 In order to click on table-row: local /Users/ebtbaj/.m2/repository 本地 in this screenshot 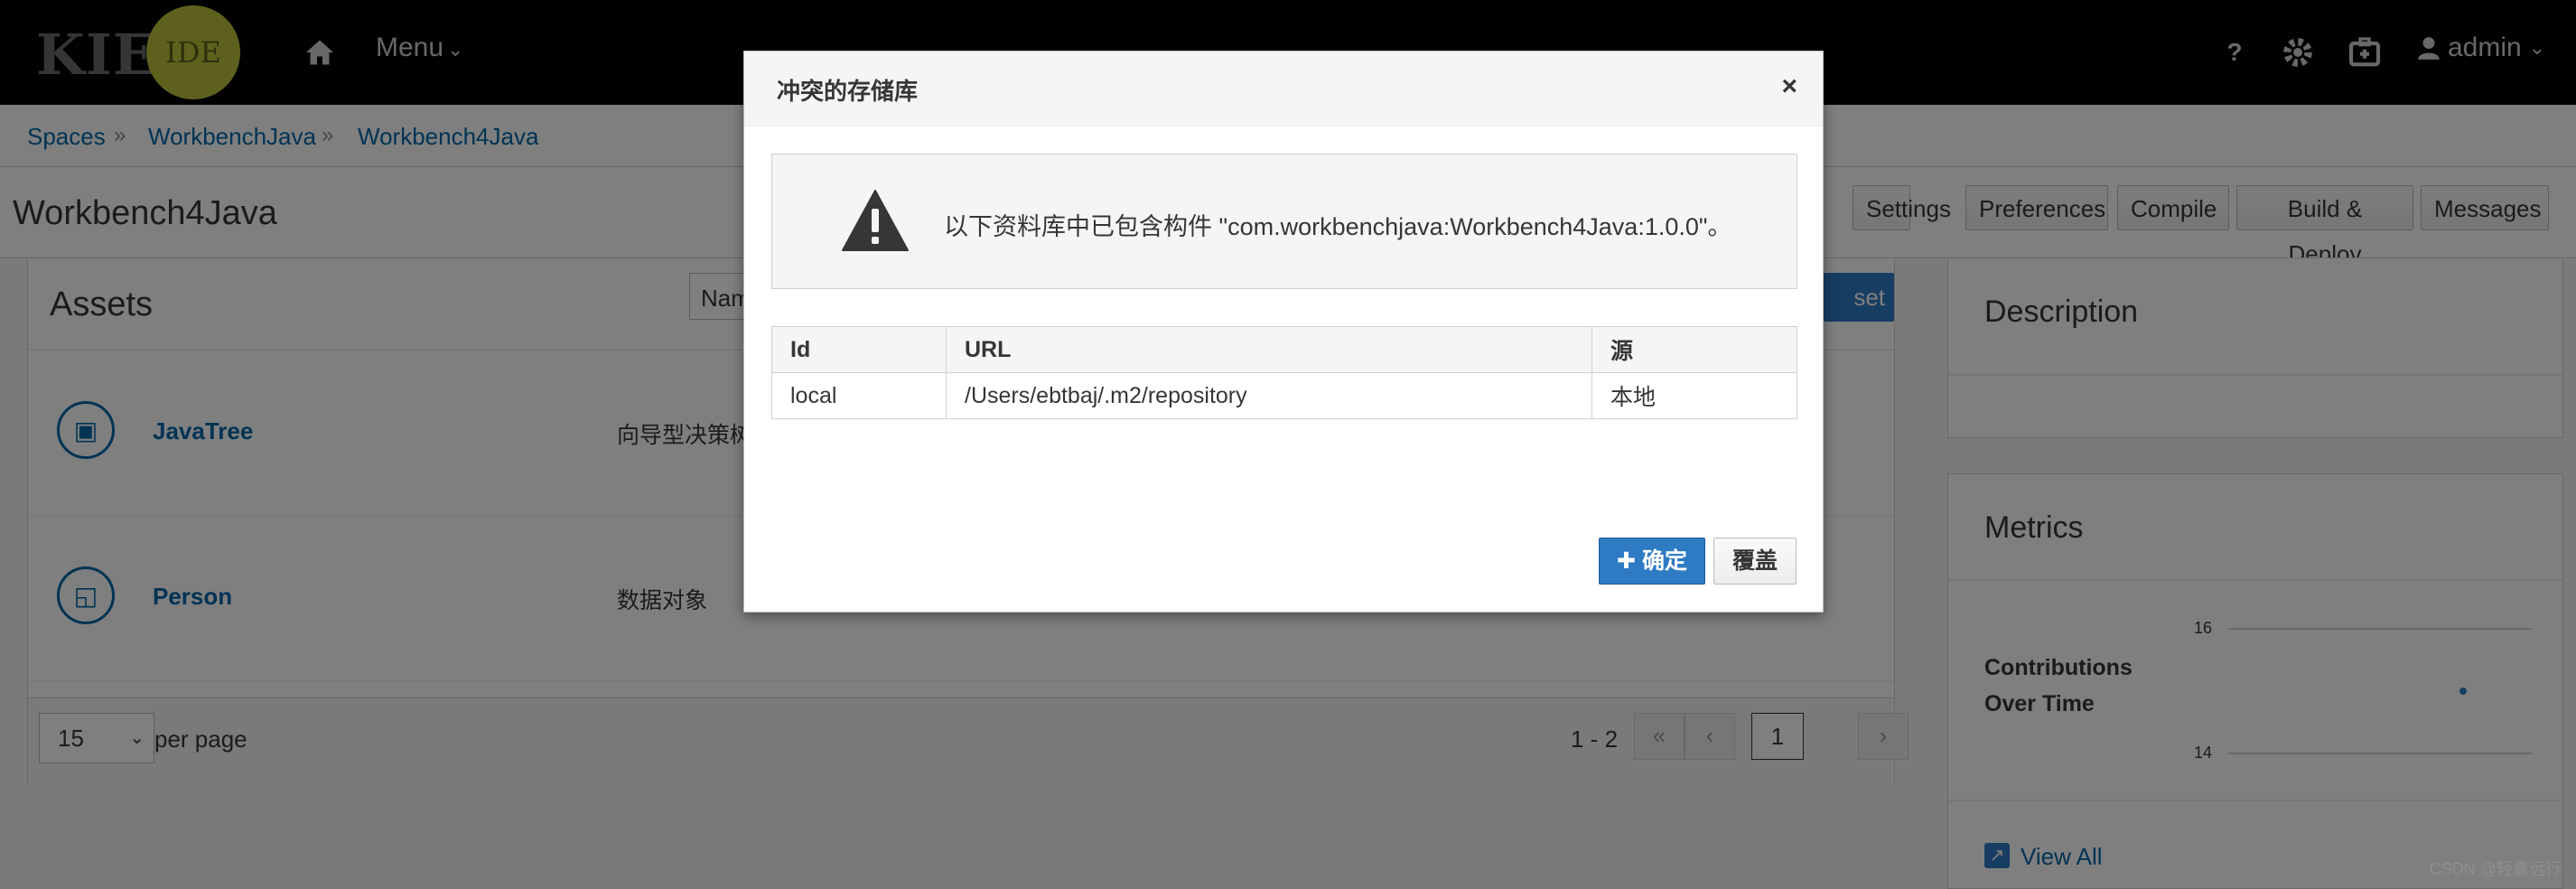, I will do `click(1284, 395)`.